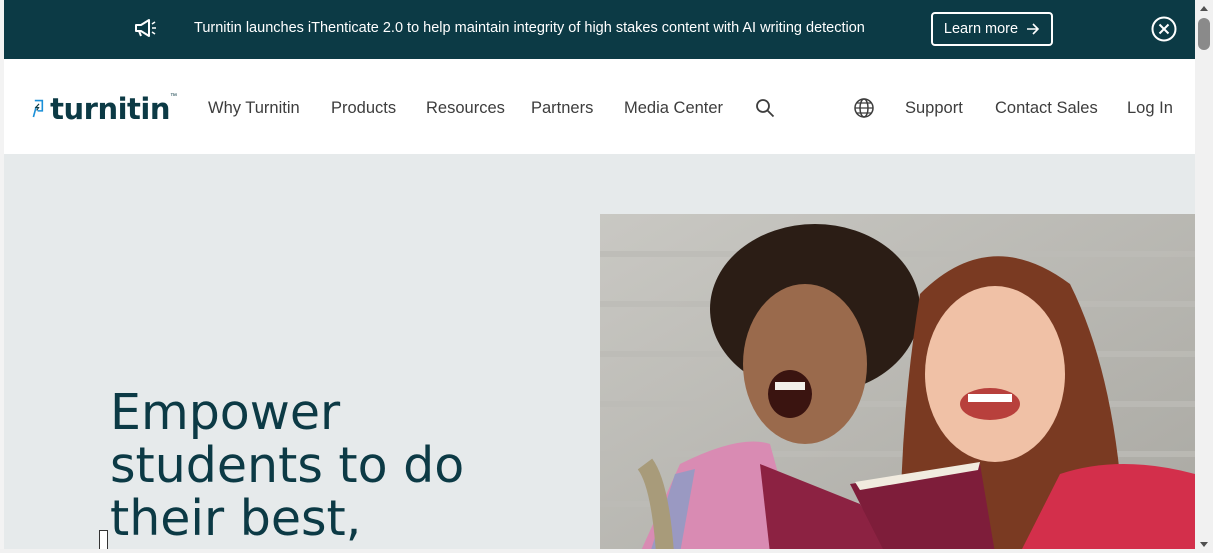  I want to click on vertical-scrollbar, so click(1204, 276).